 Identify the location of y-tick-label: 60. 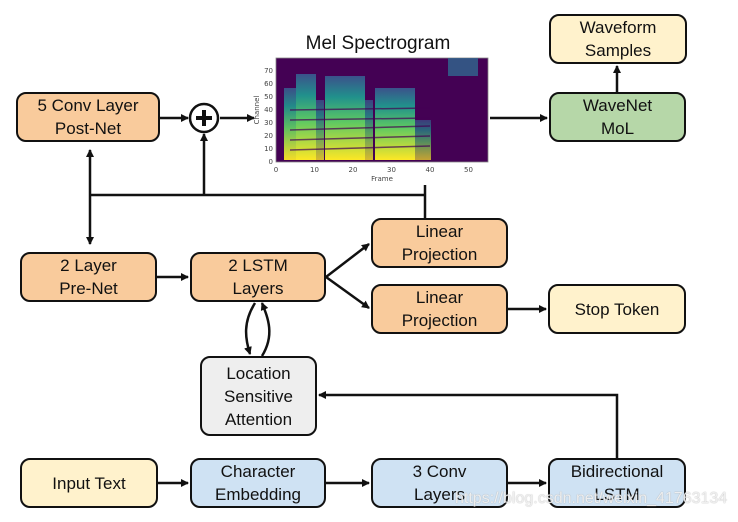
(268, 84).